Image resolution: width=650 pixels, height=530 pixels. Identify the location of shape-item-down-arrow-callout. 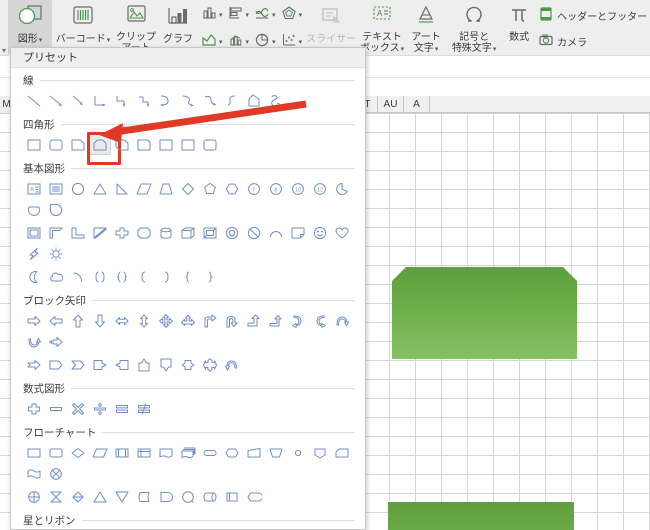
(166, 364).